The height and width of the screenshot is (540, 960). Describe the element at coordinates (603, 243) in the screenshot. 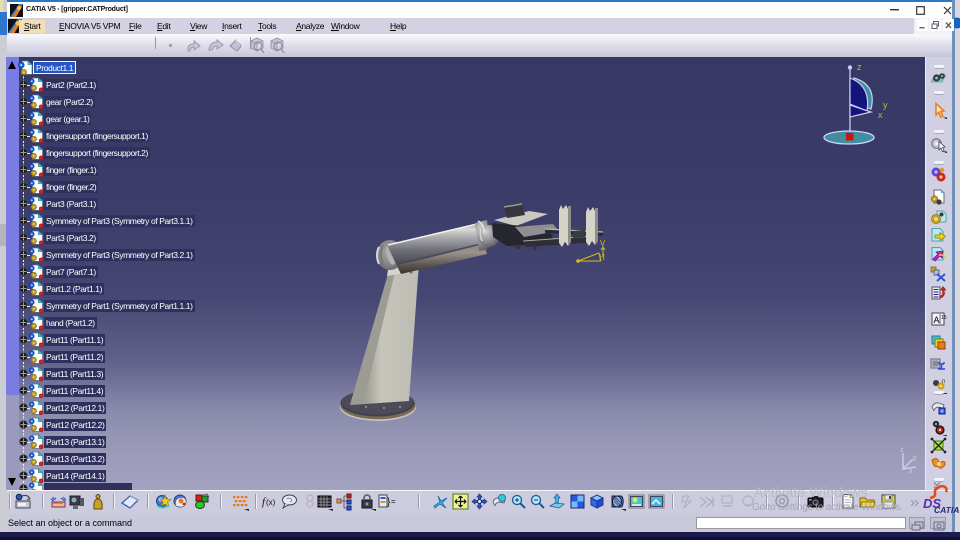

I see `svg-text: V` at that location.